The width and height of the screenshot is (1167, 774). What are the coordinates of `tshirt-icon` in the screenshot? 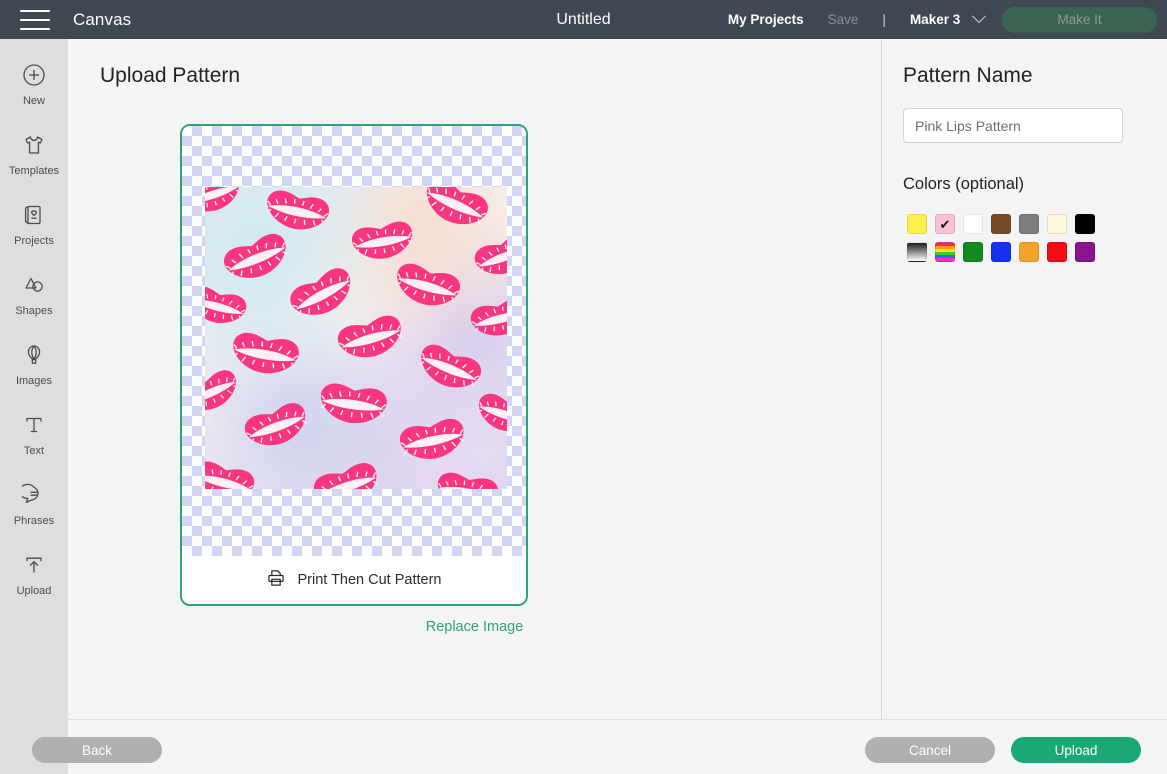 It's located at (34, 145).